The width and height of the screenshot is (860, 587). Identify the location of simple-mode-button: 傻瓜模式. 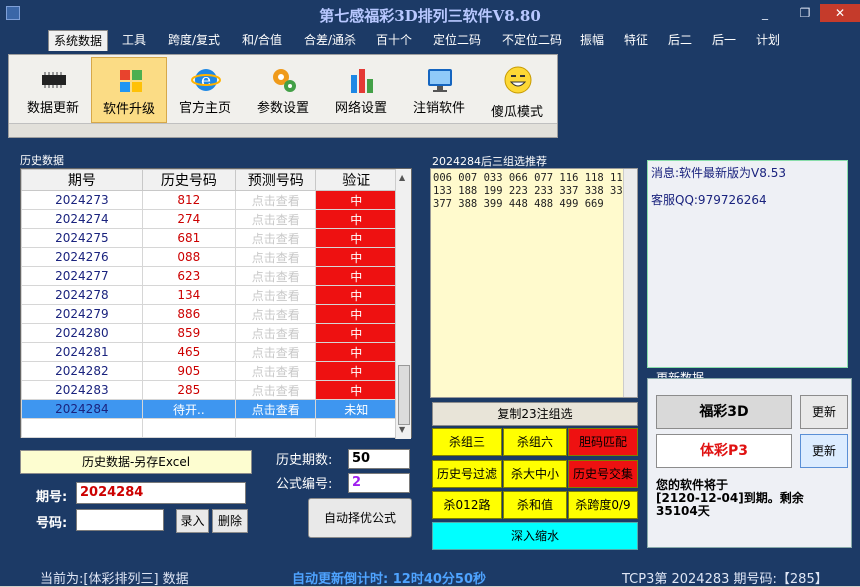
(517, 90).